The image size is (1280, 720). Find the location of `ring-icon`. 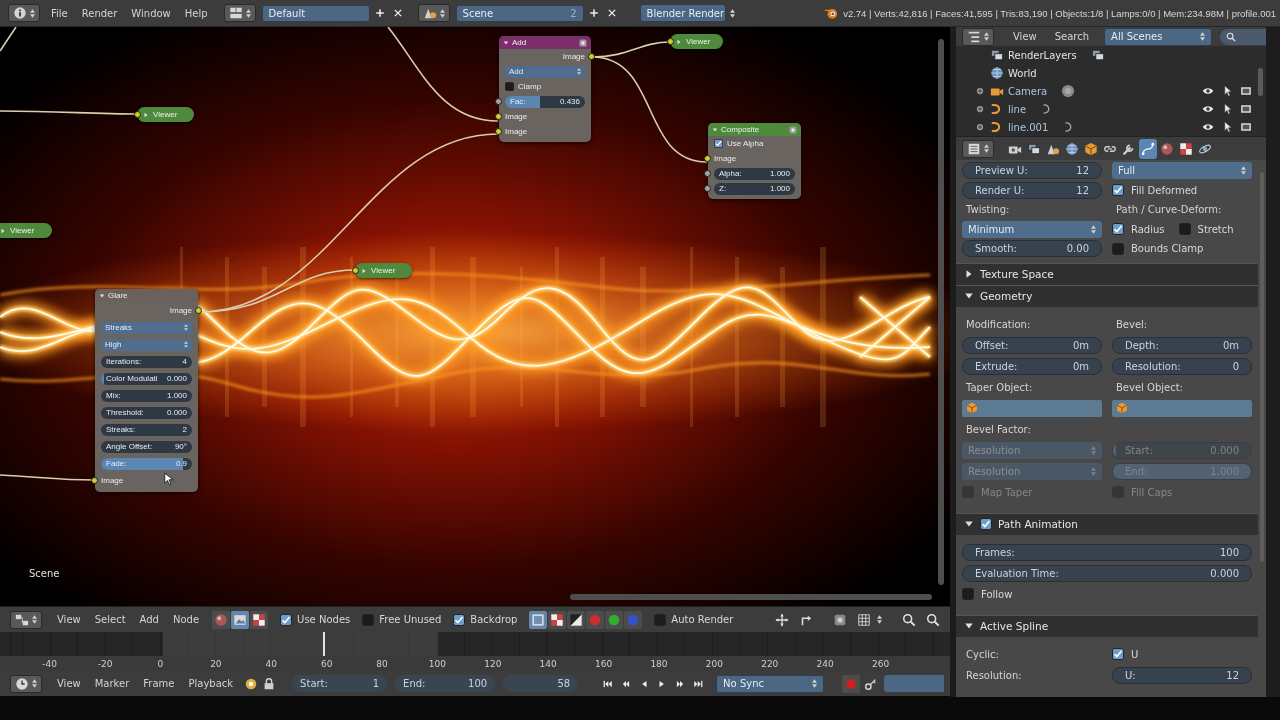

ring-icon is located at coordinates (251, 683).